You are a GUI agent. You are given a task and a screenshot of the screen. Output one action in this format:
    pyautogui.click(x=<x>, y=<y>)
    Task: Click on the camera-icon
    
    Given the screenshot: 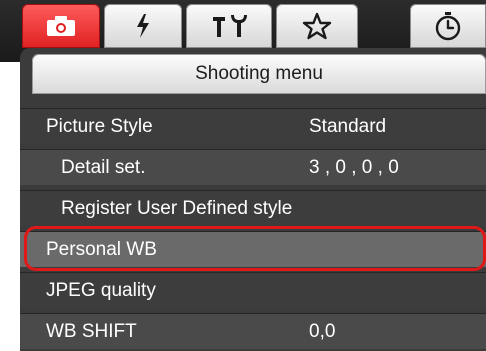 What is the action you would take?
    pyautogui.click(x=61, y=26)
    